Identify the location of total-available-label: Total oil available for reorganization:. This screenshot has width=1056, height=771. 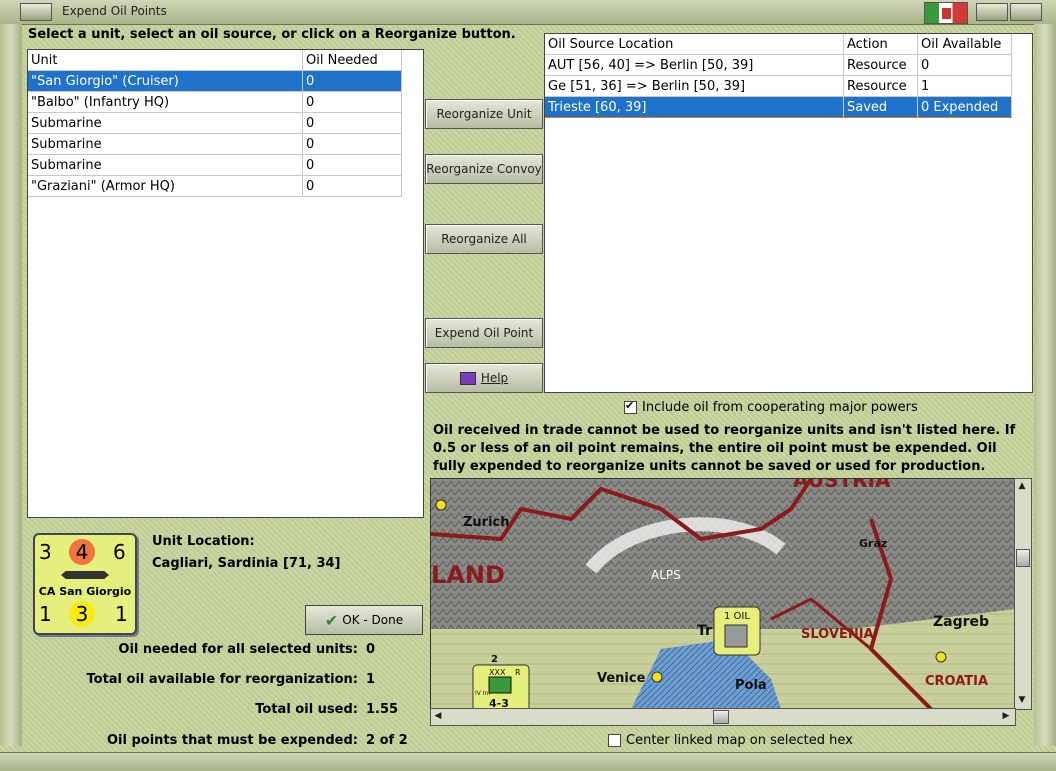
(222, 679).